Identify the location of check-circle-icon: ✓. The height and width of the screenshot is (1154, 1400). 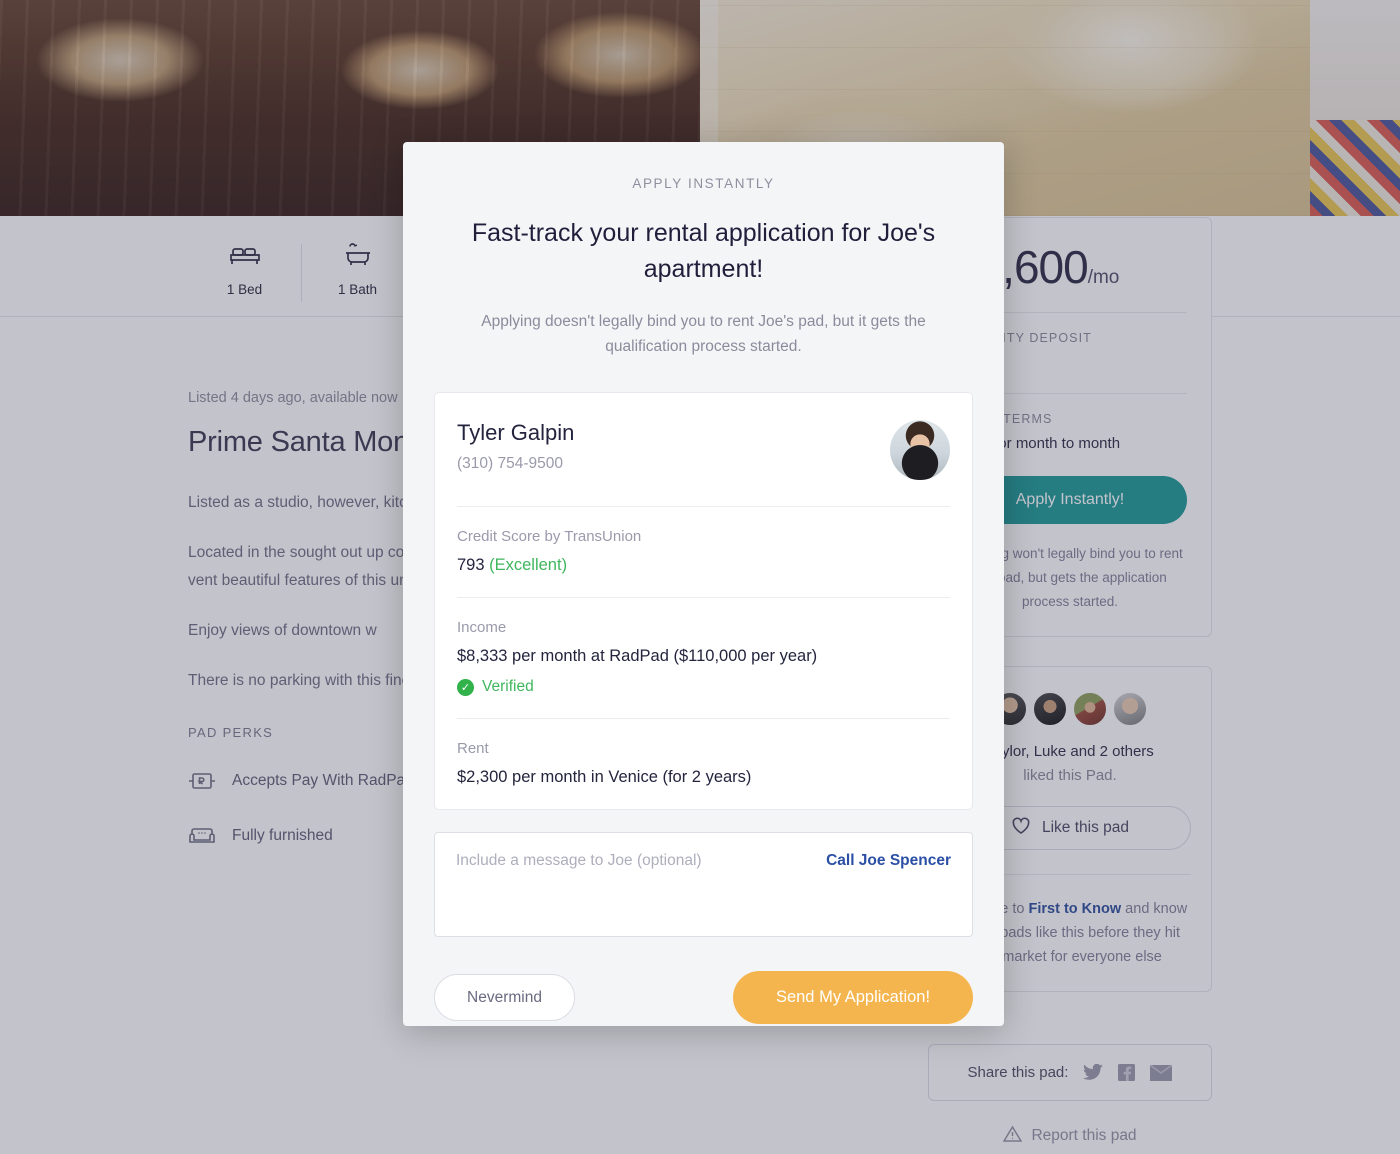
(465, 687).